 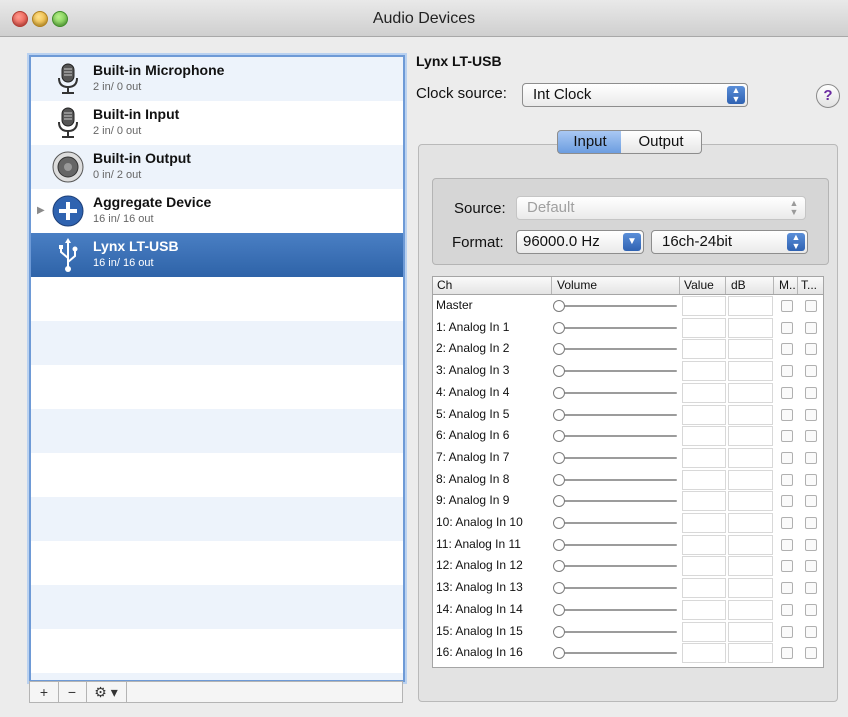 I want to click on column-volume: Volume, so click(x=577, y=285).